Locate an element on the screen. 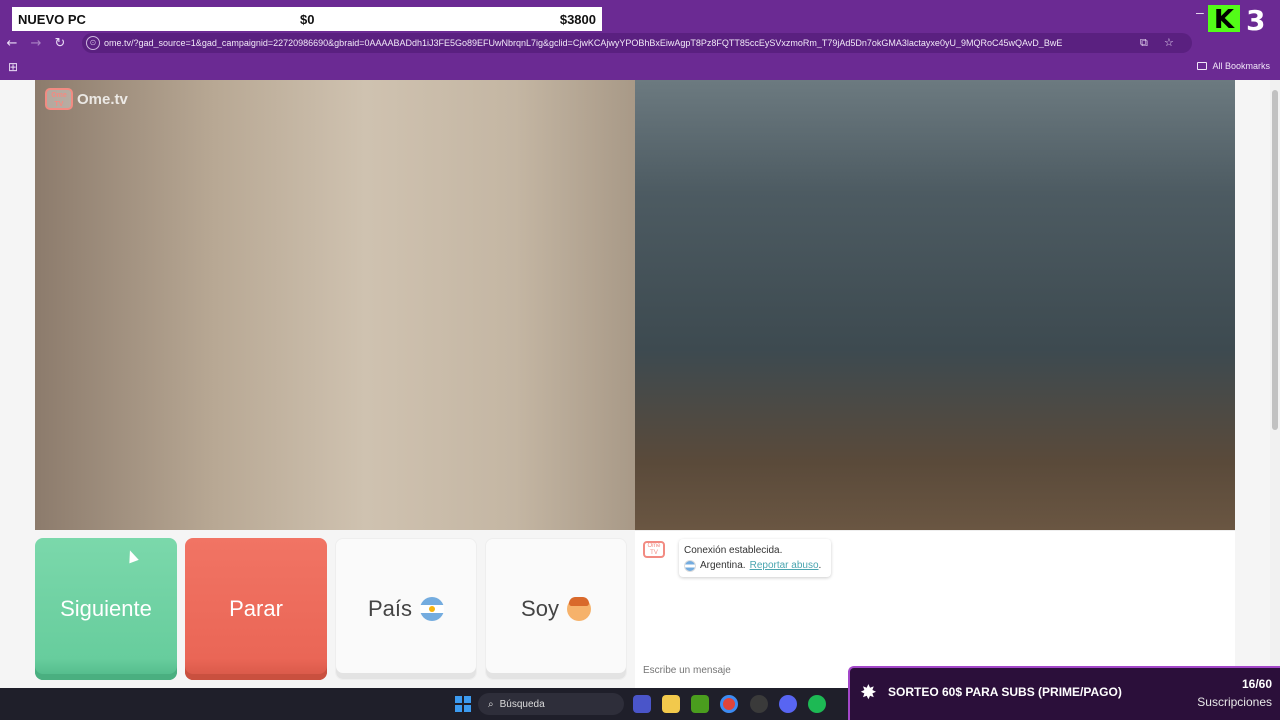  stop-button: Parar is located at coordinates (256, 609).